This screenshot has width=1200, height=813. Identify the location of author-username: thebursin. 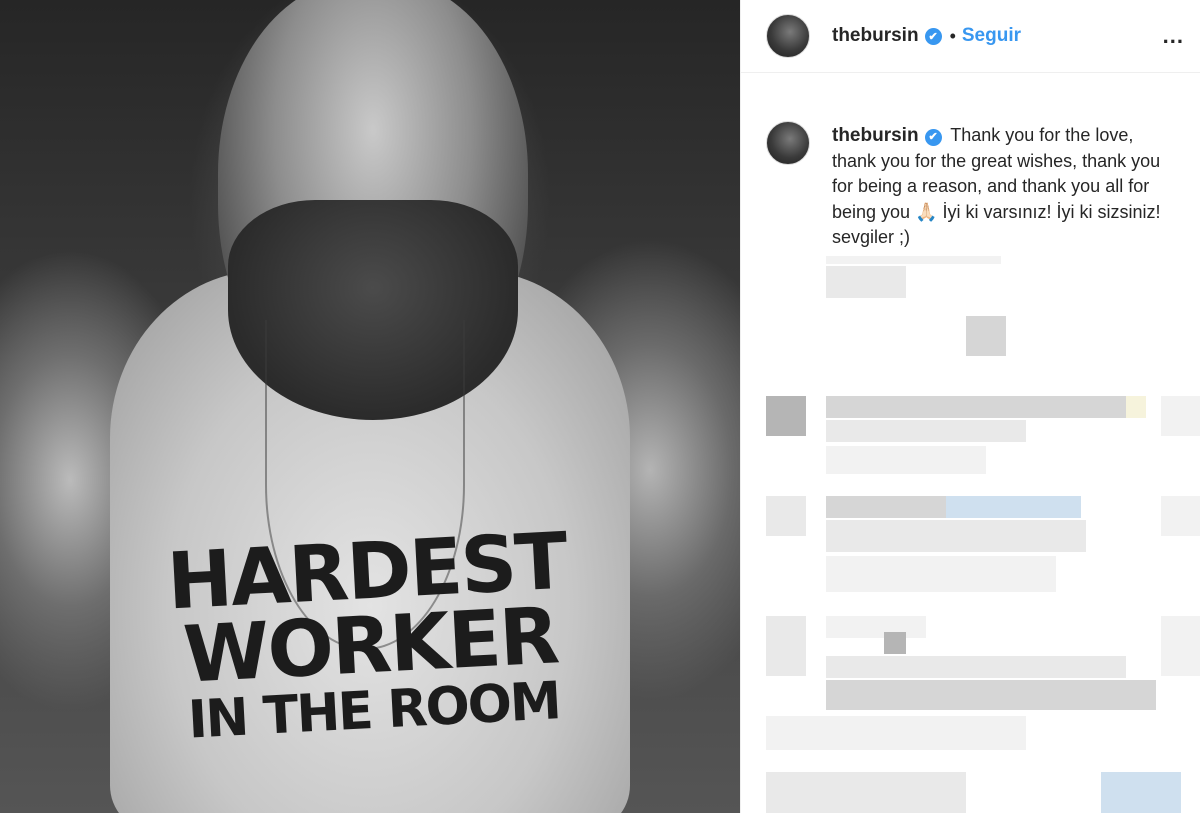
(875, 36).